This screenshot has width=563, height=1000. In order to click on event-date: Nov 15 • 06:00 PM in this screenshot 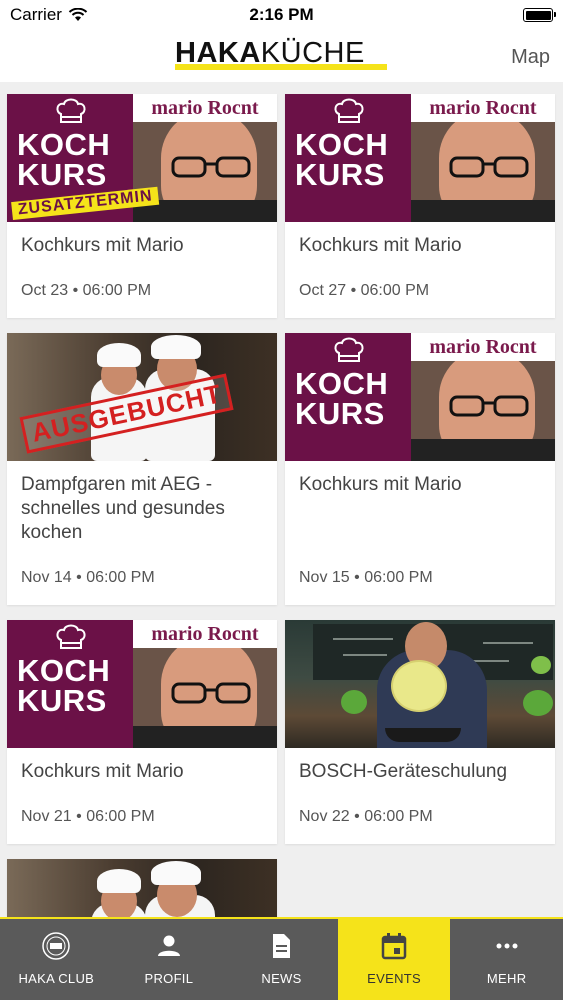, I will do `click(366, 577)`.